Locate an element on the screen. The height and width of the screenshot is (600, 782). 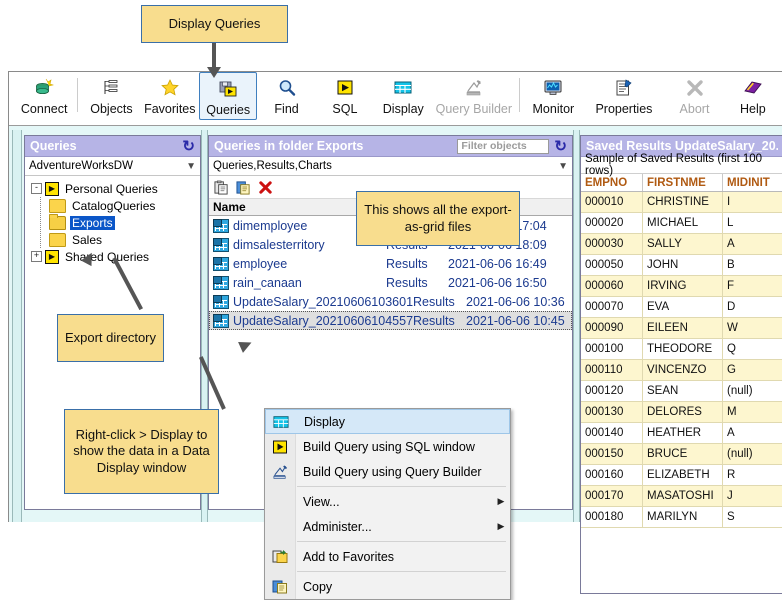
connection-dropdown: AdventureWorksDW ▼ is located at coordinates (112, 166).